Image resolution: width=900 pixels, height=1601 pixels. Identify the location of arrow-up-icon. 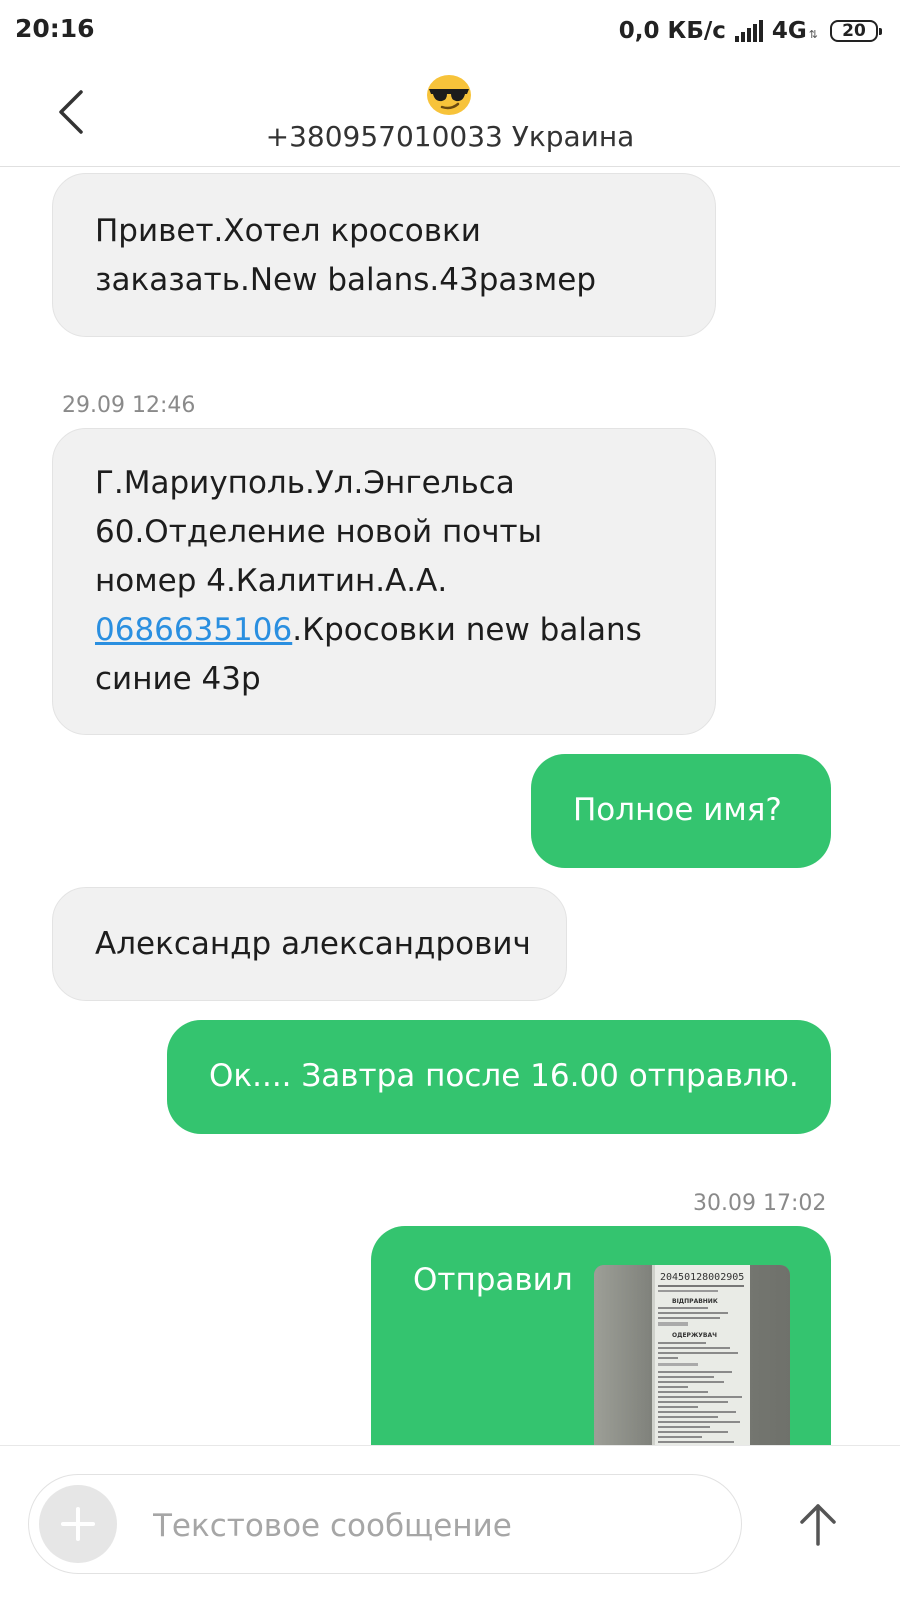
(818, 1525).